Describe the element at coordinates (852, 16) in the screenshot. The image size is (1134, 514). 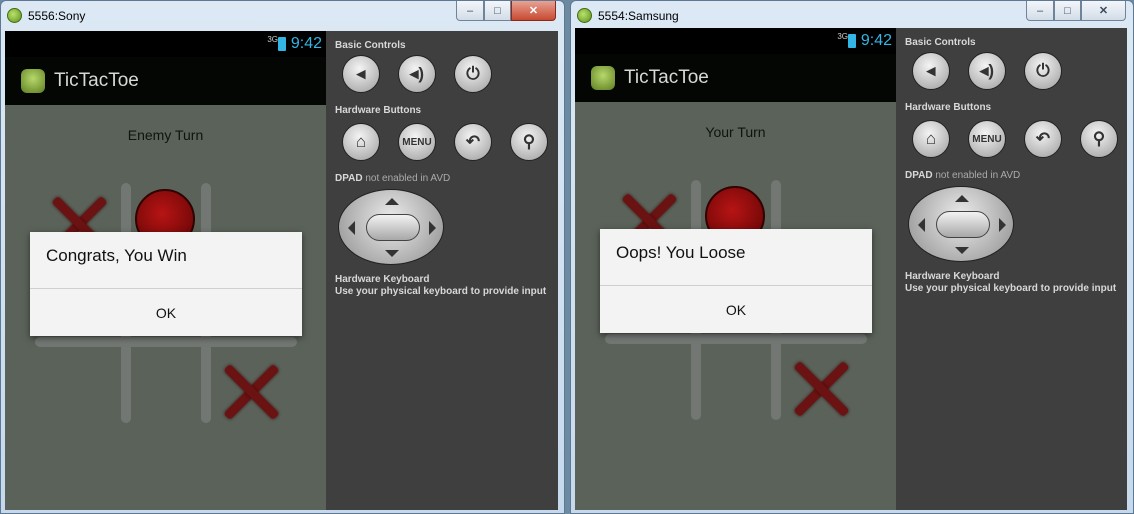
I see `window-titlebar: 5554:Samsung – □ ✕` at that location.